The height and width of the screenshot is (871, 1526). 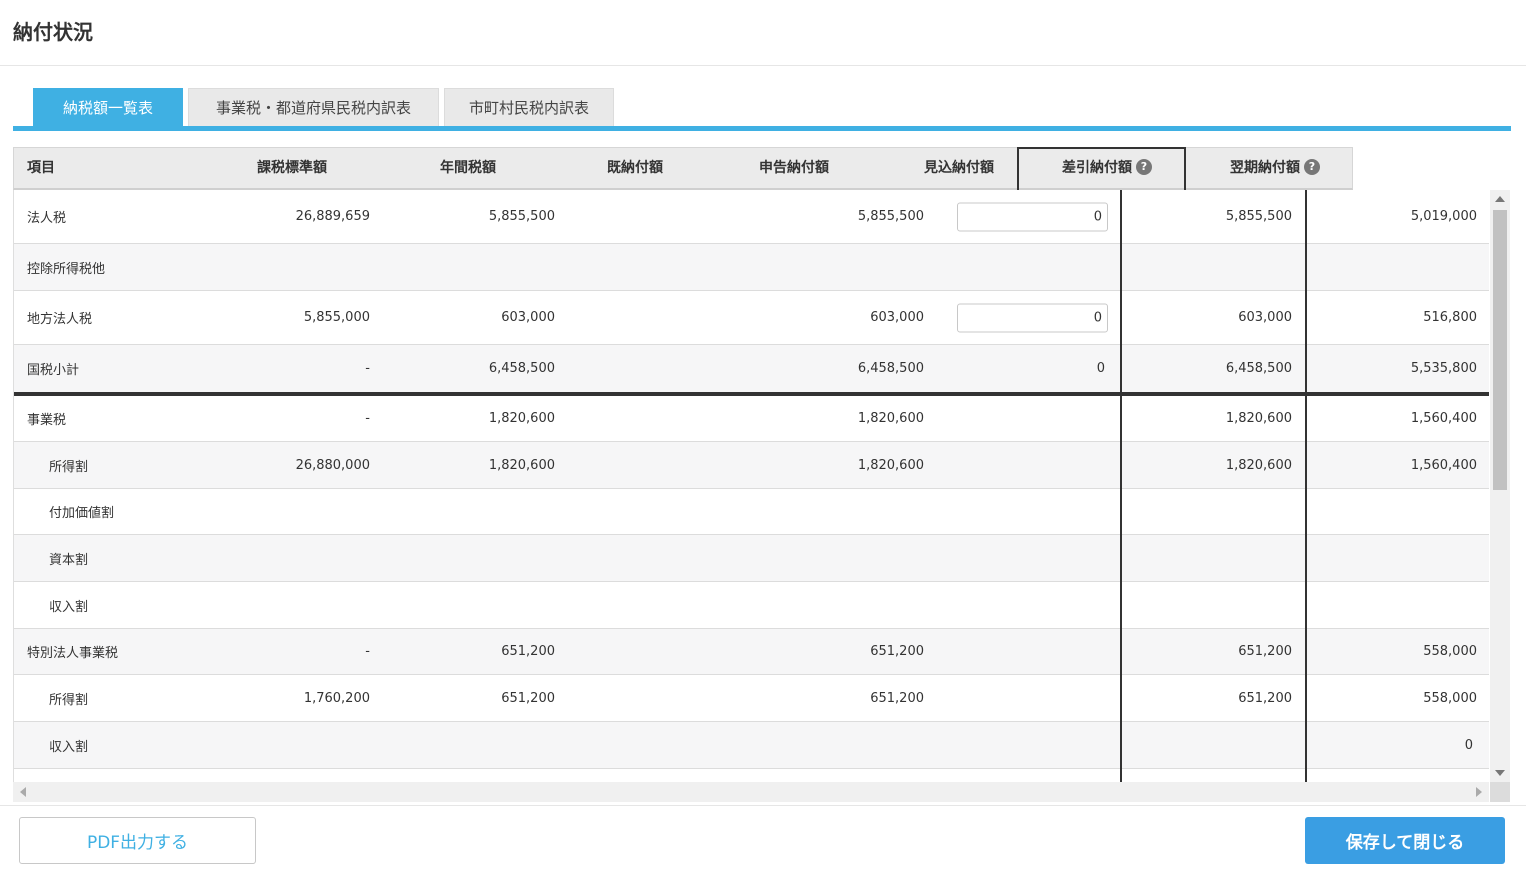 What do you see at coordinates (53, 32) in the screenshot?
I see `page-title: 納付状況` at bounding box center [53, 32].